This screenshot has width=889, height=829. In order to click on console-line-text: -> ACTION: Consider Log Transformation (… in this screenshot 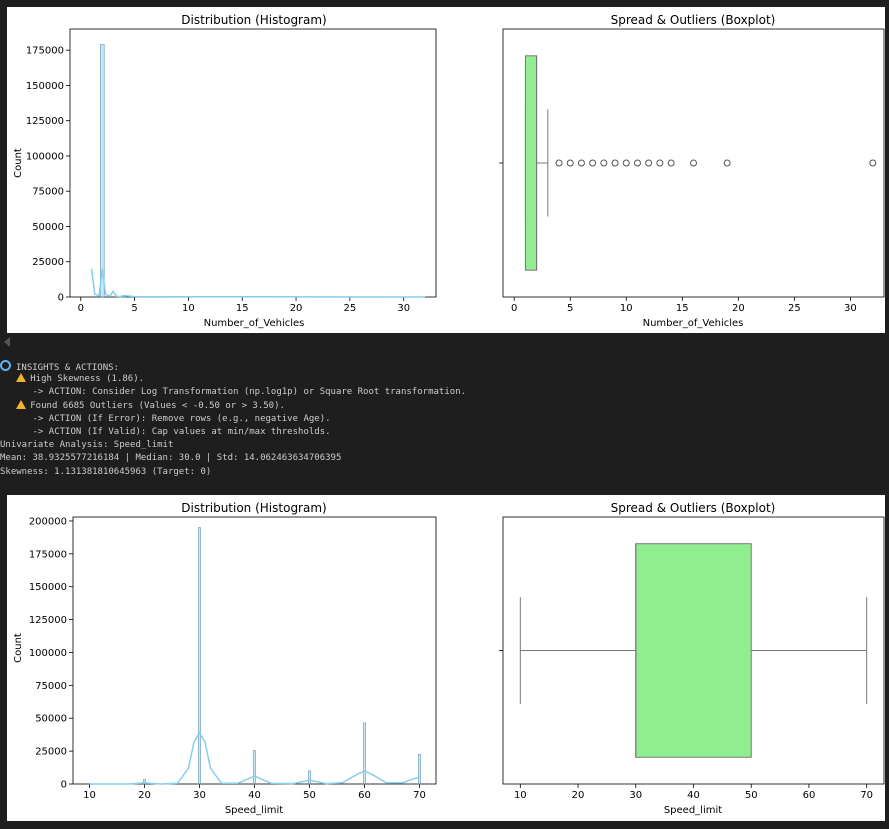, I will do `click(249, 392)`.